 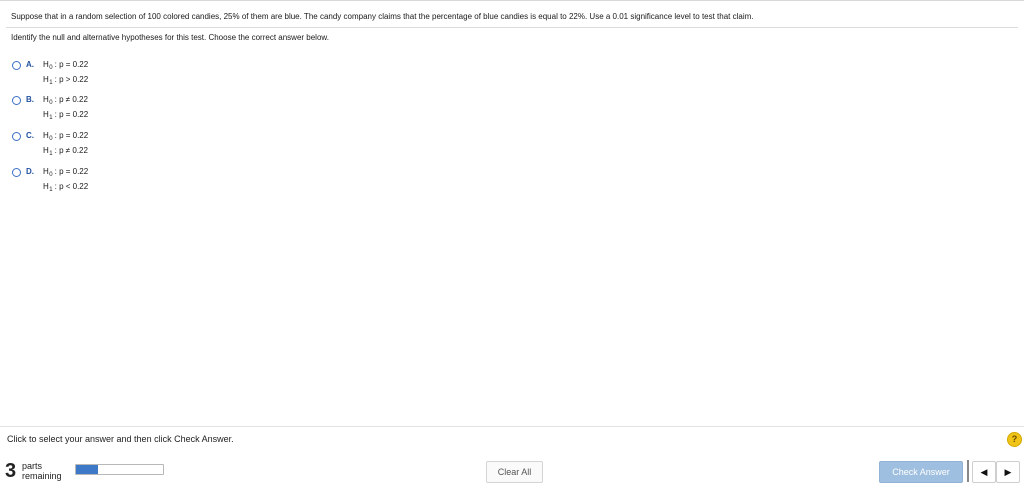 I want to click on question-divider, so click(x=512, y=27).